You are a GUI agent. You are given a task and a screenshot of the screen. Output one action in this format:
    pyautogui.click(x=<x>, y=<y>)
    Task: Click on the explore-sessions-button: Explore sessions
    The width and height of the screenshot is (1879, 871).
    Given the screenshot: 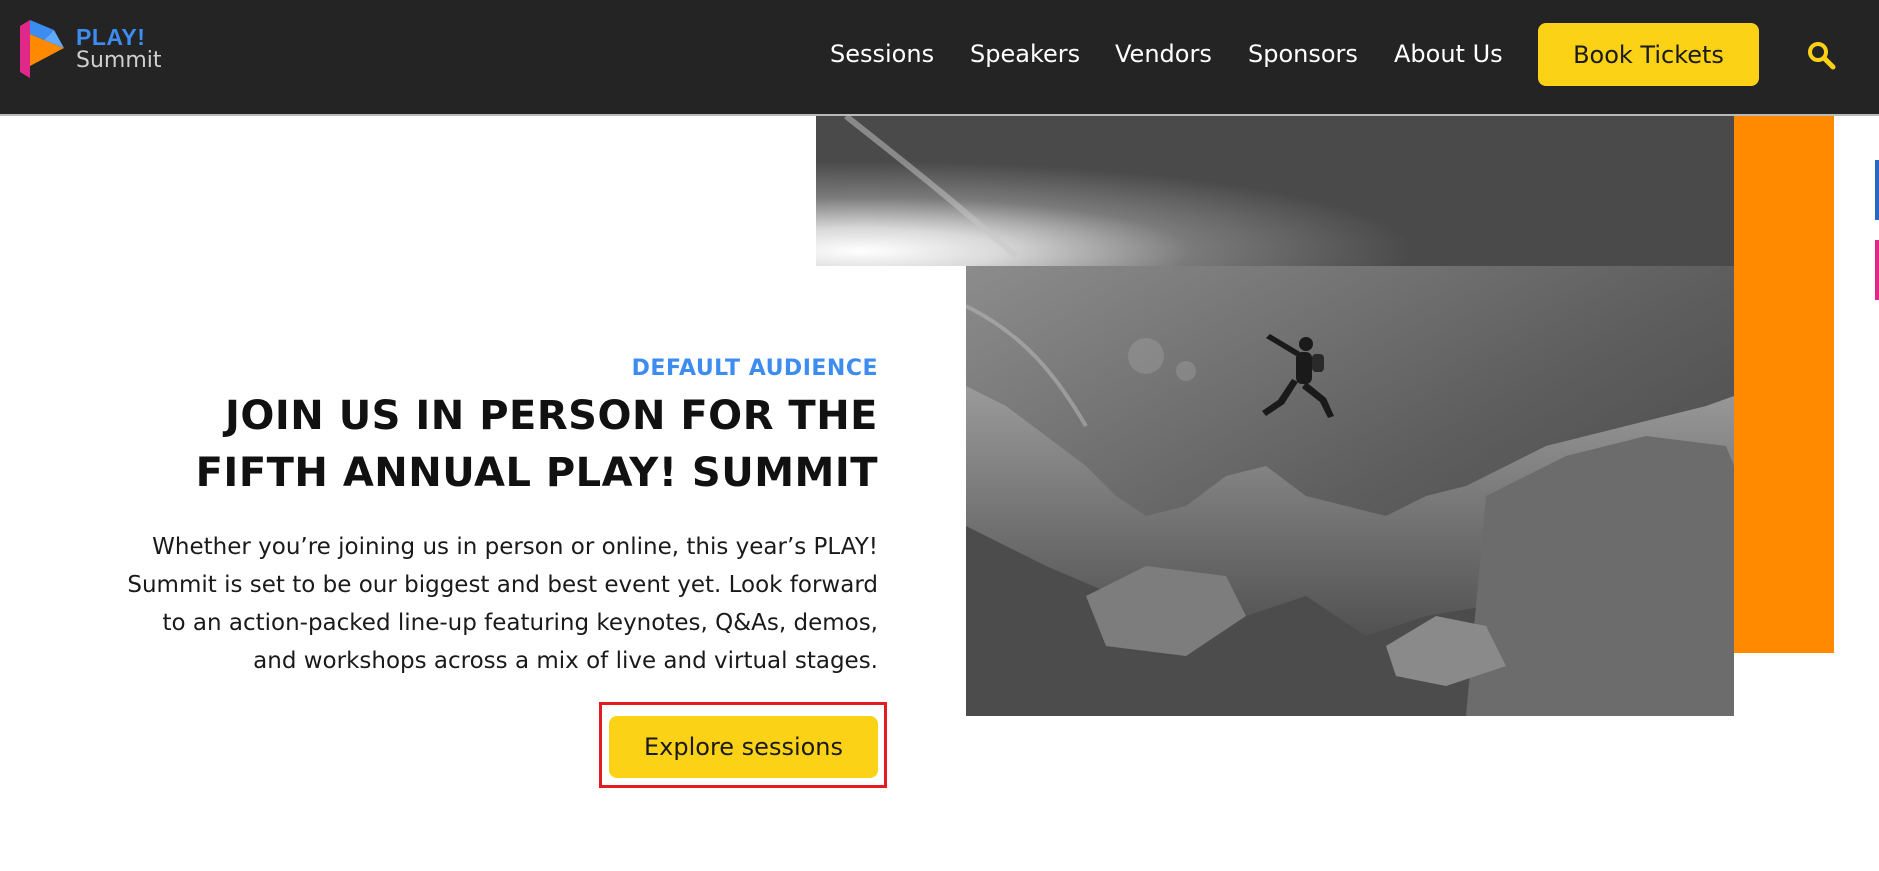 What is the action you would take?
    pyautogui.click(x=743, y=747)
    